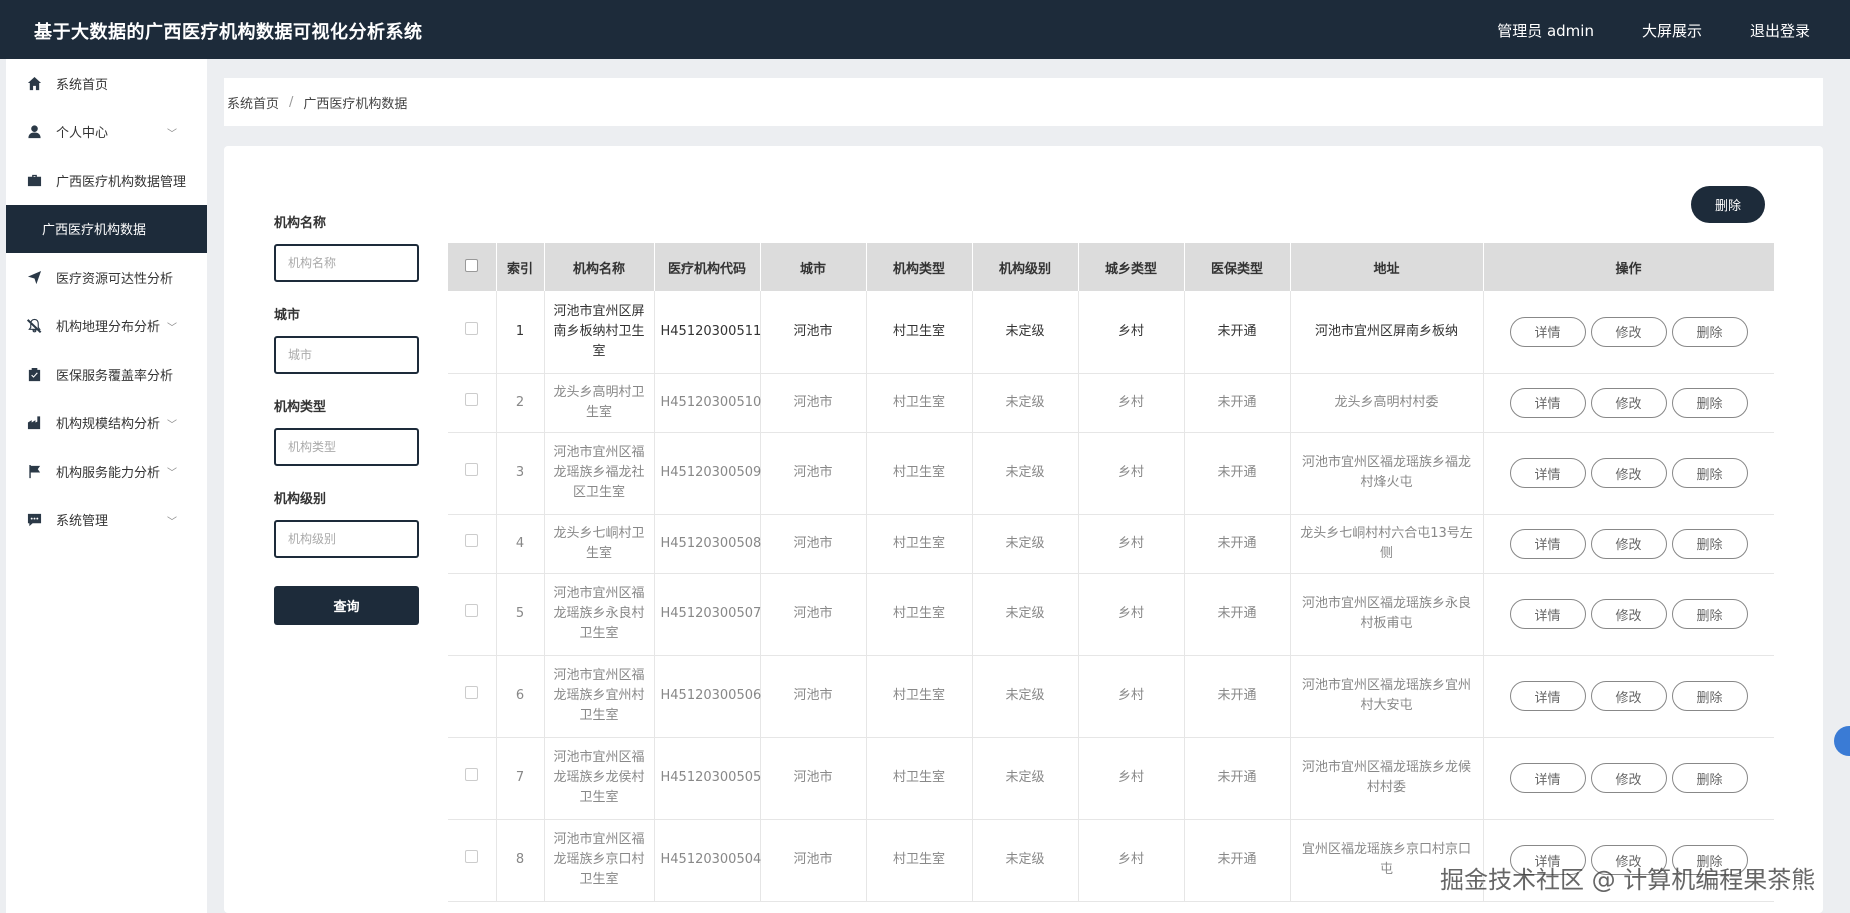 This screenshot has width=1850, height=913. What do you see at coordinates (707, 403) in the screenshot?
I see `cell-code: H45120300510` at bounding box center [707, 403].